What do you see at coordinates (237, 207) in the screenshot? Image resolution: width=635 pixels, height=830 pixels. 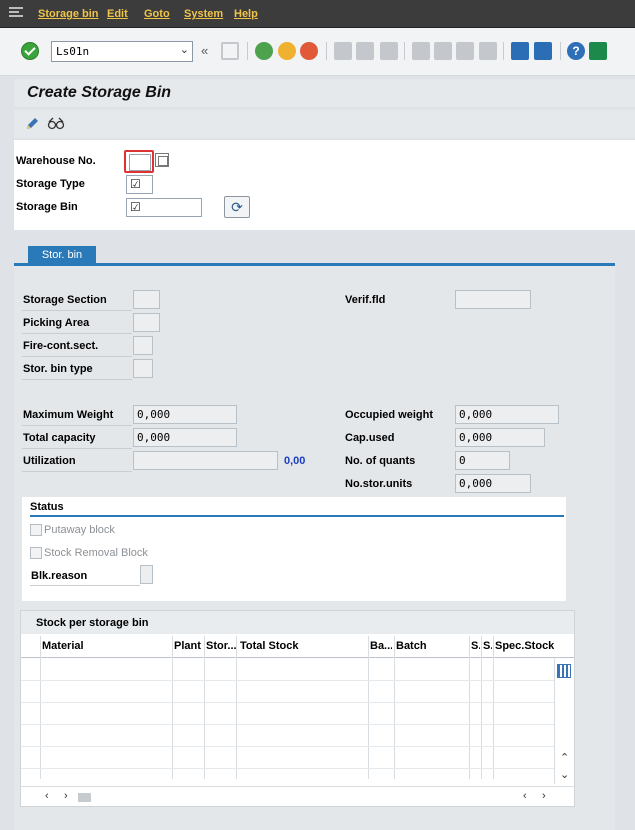 I see `refresh-icon: ⟳` at bounding box center [237, 207].